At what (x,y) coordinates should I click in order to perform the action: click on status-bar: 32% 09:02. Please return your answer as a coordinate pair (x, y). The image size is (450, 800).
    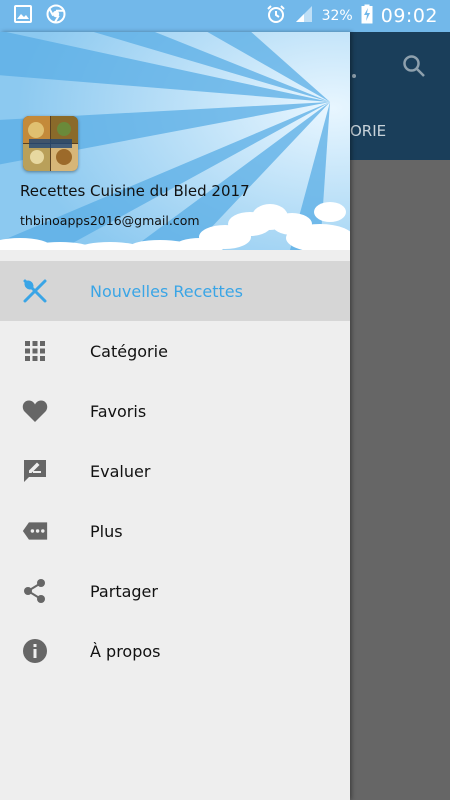
    Looking at the image, I should click on (225, 16).